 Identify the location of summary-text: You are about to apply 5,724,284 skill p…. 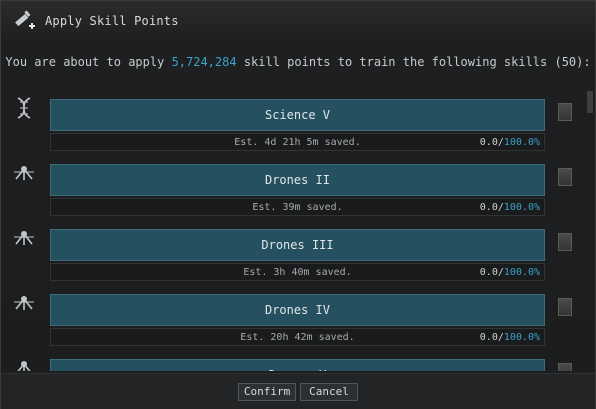
(298, 62).